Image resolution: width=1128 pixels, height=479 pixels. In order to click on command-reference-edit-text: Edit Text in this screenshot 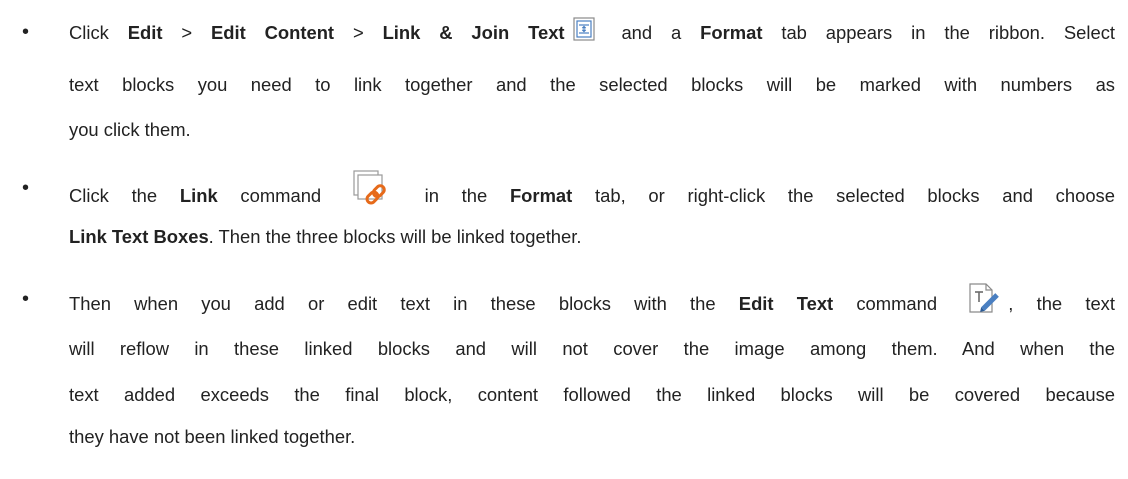, I will do `click(786, 303)`.